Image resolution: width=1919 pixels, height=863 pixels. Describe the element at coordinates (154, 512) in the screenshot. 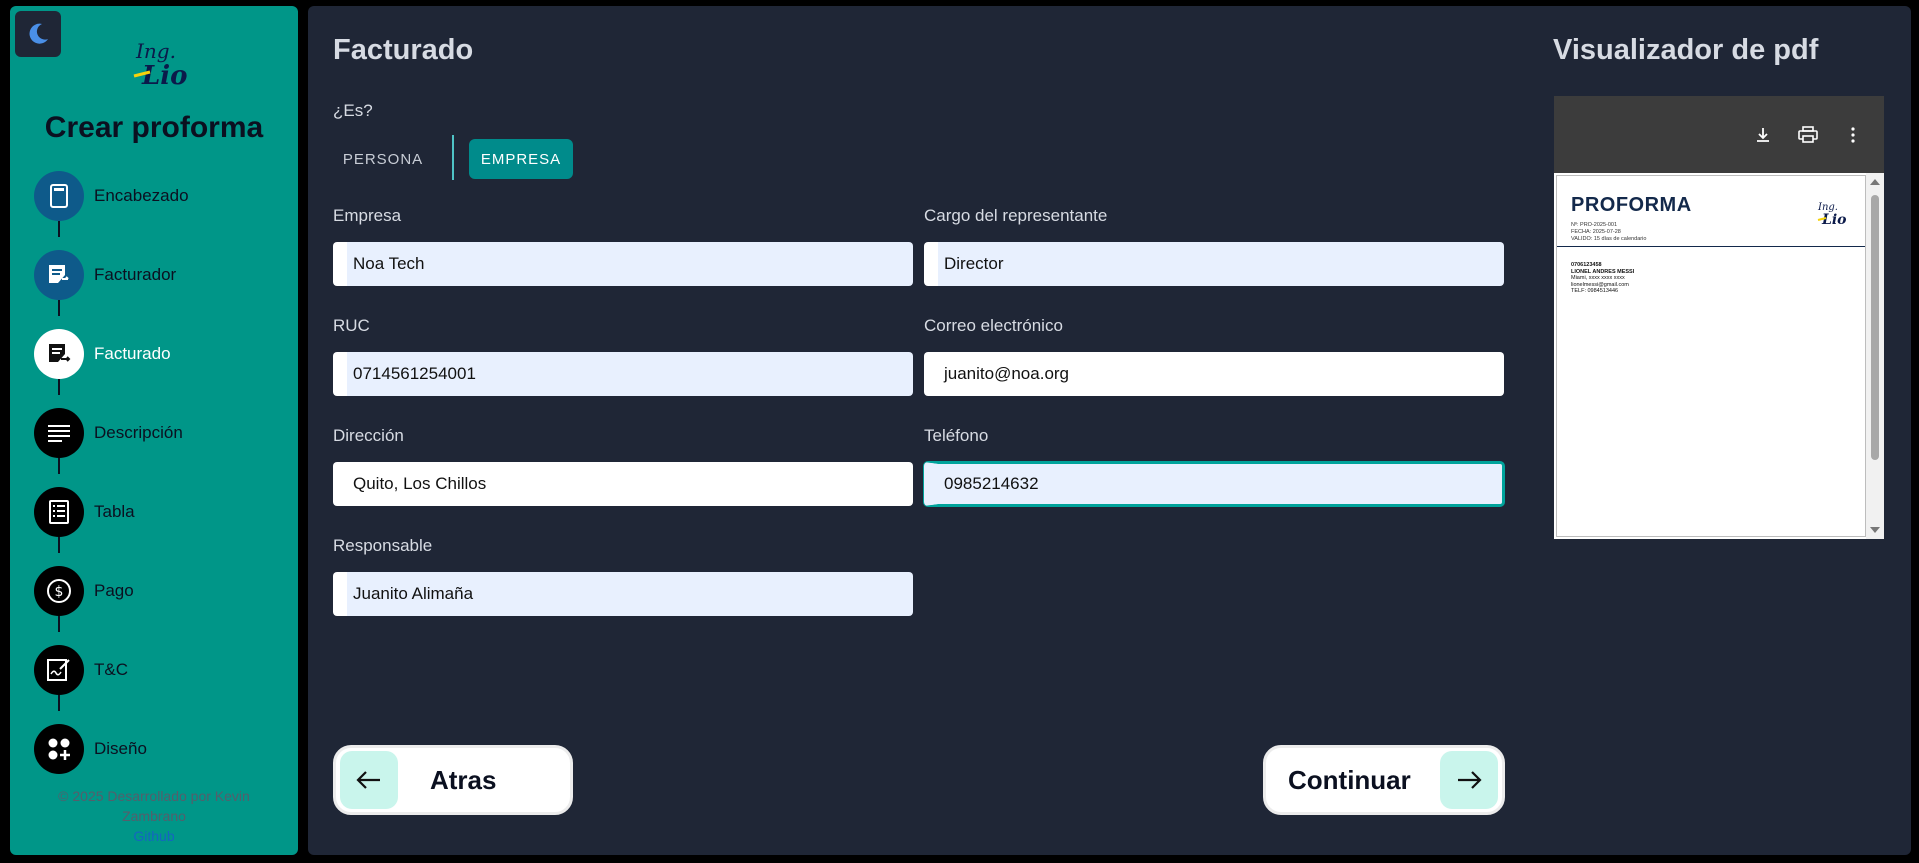

I see `step-tabla: Tabla` at that location.